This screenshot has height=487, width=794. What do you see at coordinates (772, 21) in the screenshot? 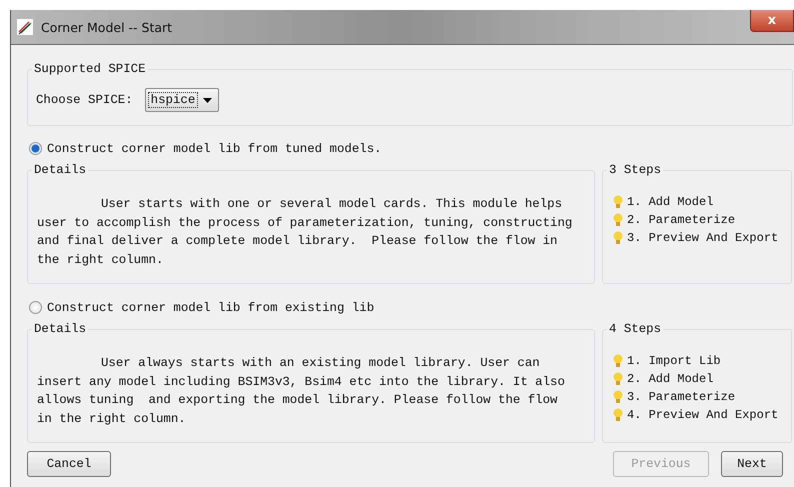
I see `close-button: x` at bounding box center [772, 21].